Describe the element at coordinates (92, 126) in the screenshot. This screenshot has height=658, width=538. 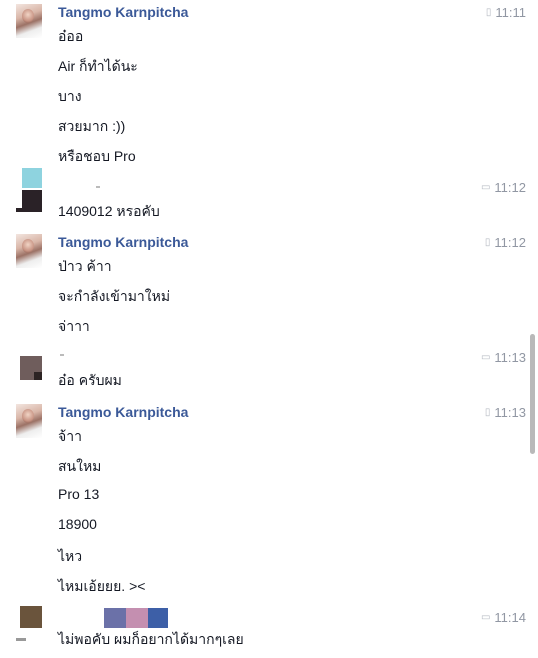
I see `message-text: สวยมาก :))` at that location.